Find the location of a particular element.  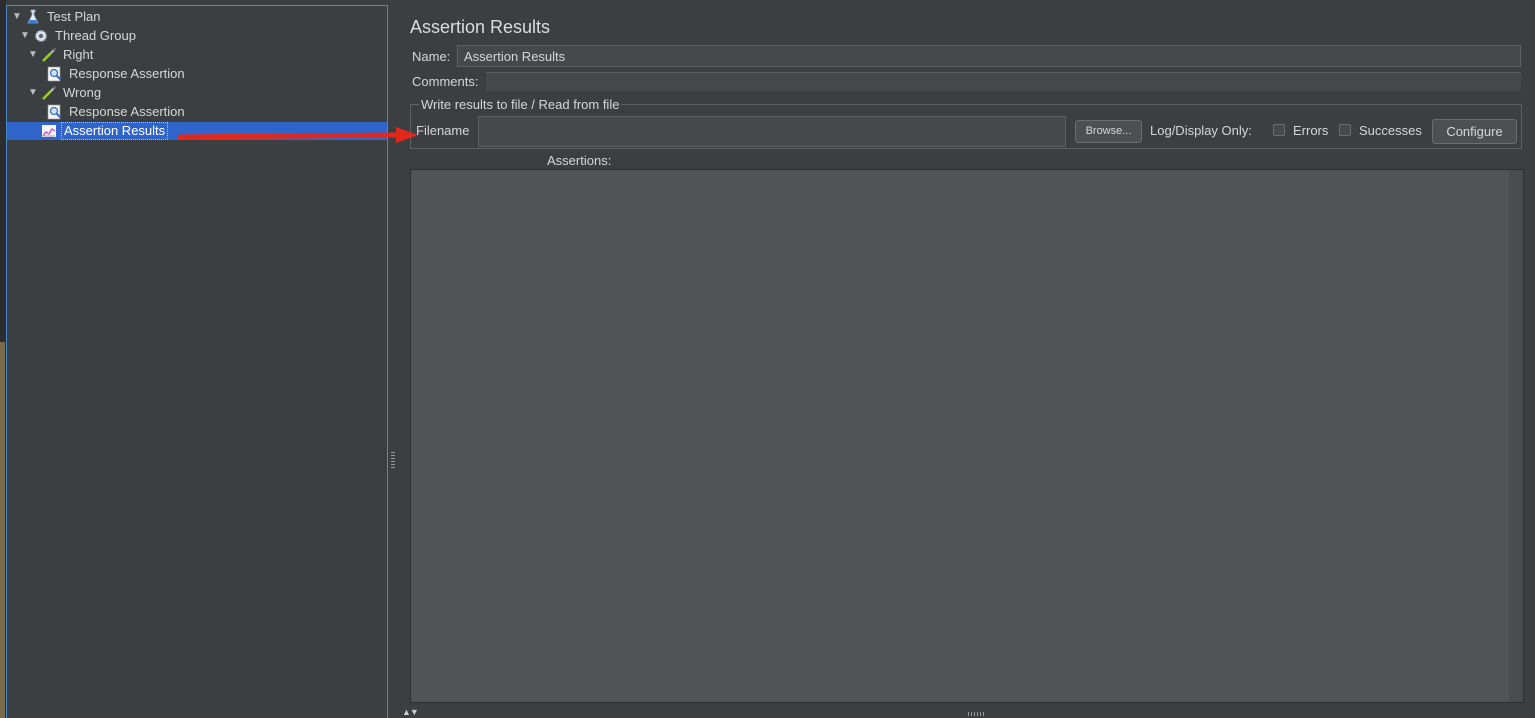

tree-item-thread-group: ▼ Thread Group is located at coordinates (78, 36).